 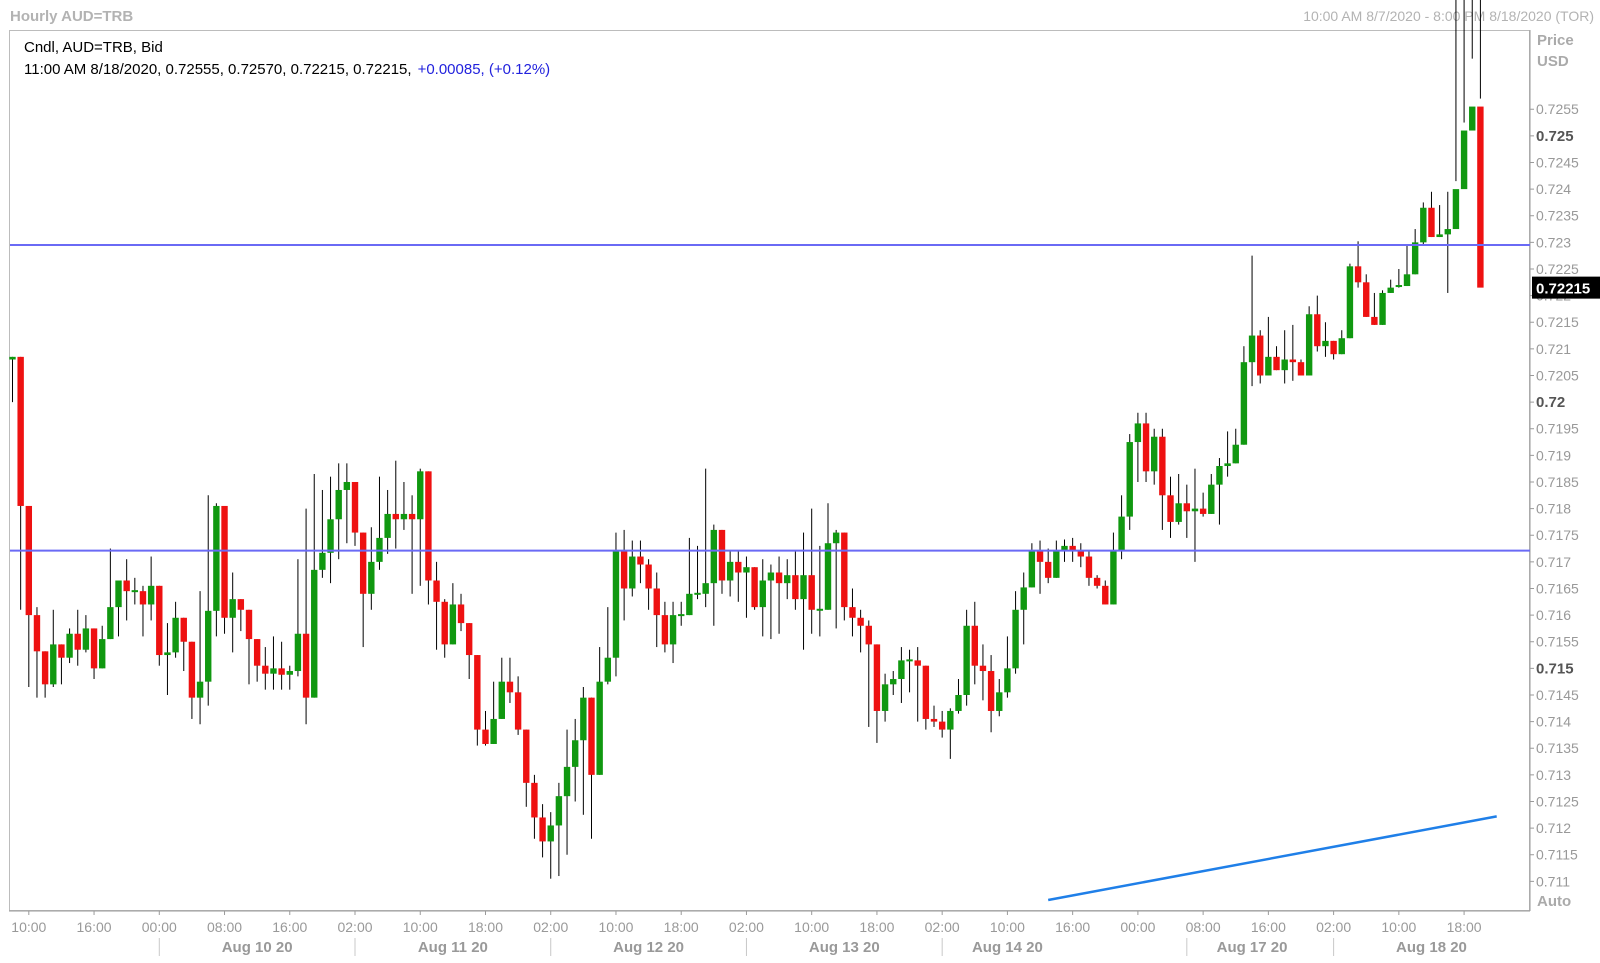 I want to click on chart-title: Hourly AUD=TRB, so click(x=71, y=16).